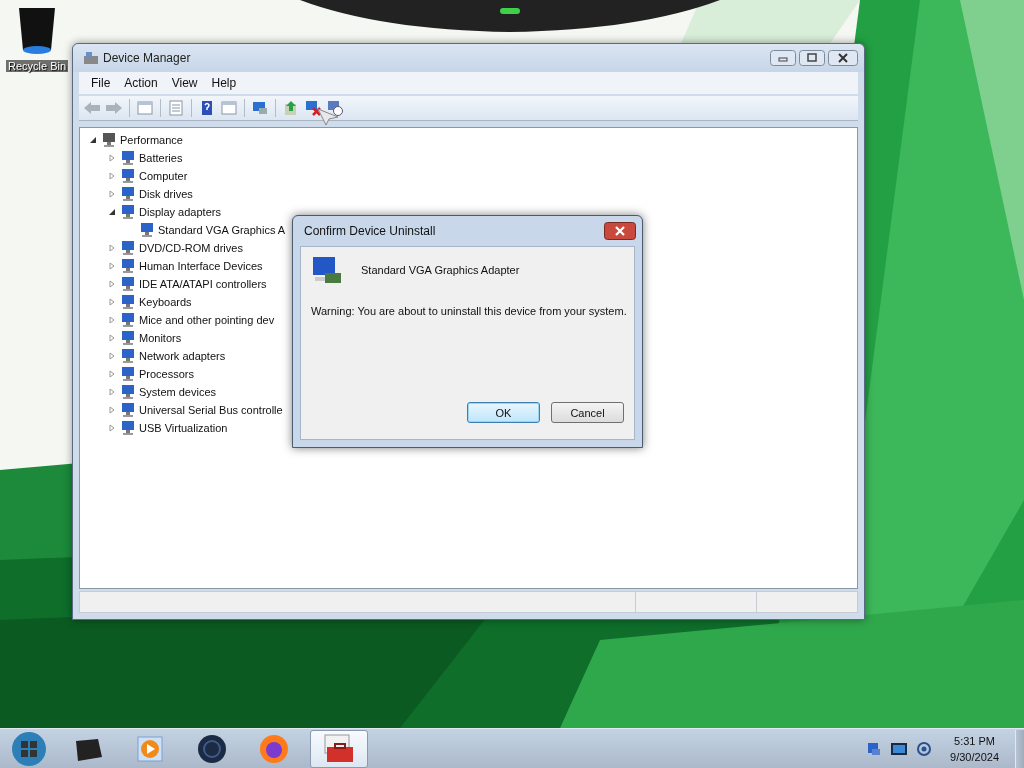 The image size is (1024, 768). What do you see at coordinates (327, 270) in the screenshot?
I see `monitor-card-icon` at bounding box center [327, 270].